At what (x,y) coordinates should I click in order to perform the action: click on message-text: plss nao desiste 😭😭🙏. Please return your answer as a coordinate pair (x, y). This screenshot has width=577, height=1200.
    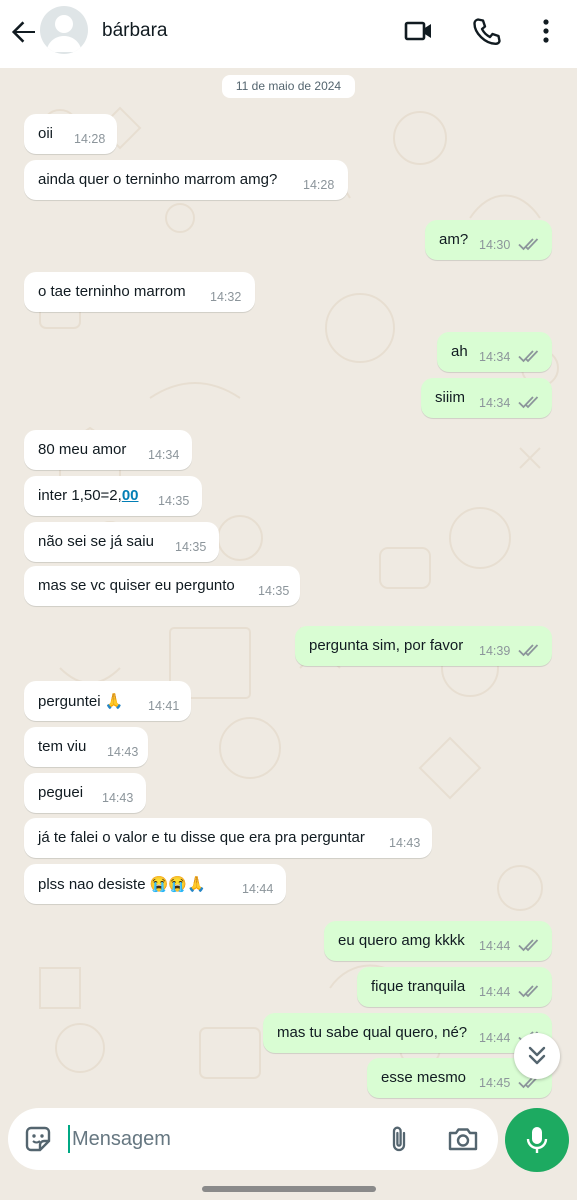
    Looking at the image, I should click on (122, 884).